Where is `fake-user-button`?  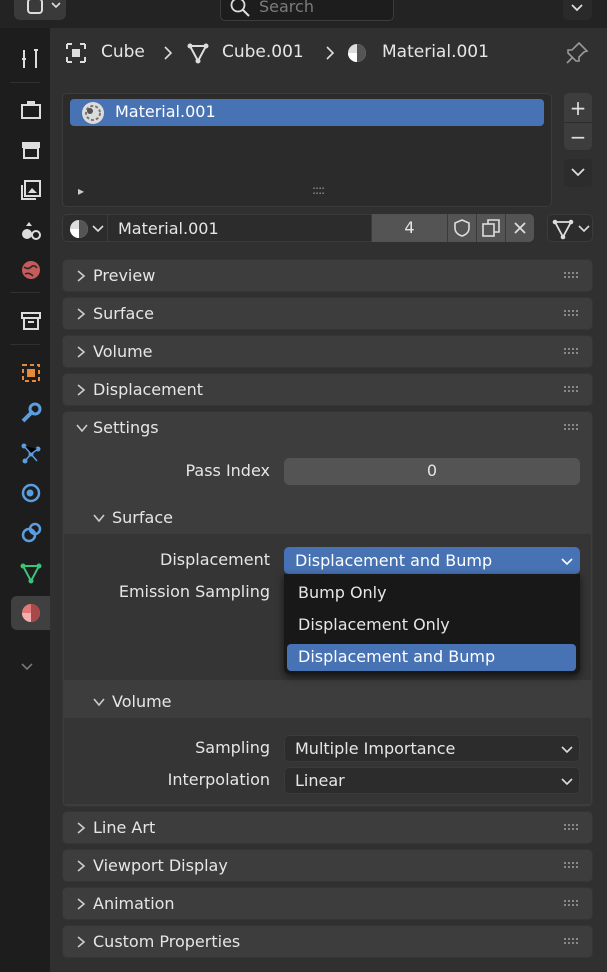
fake-user-button is located at coordinates (461, 228).